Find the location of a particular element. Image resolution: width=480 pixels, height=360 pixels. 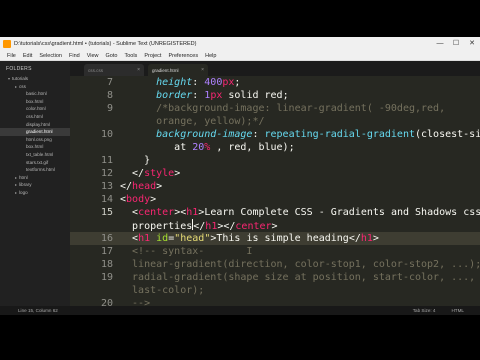

line-number: 11 is located at coordinates (106, 160).